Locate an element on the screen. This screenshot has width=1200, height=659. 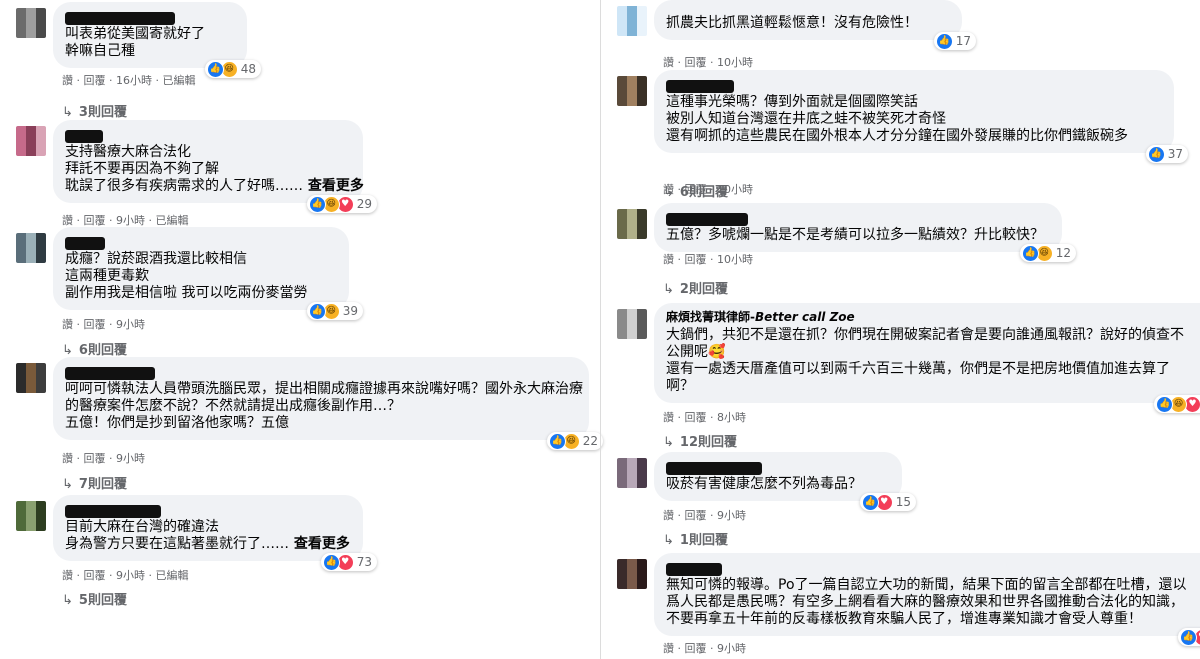
view-replies-link: ↳ 12則回覆 is located at coordinates (700, 440).